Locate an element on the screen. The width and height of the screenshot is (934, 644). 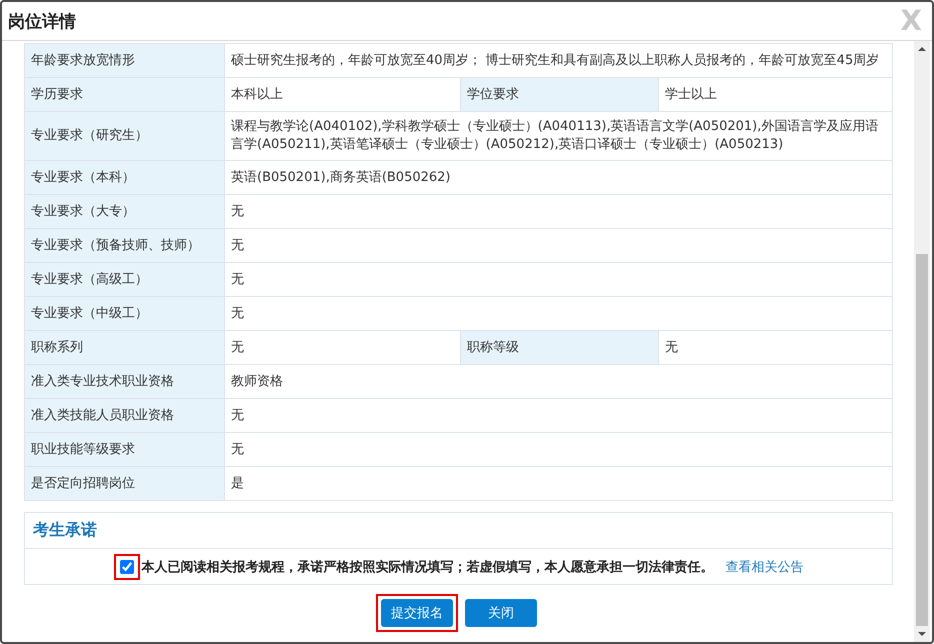
field-label: 专业要求（中级工） is located at coordinates (124, 313).